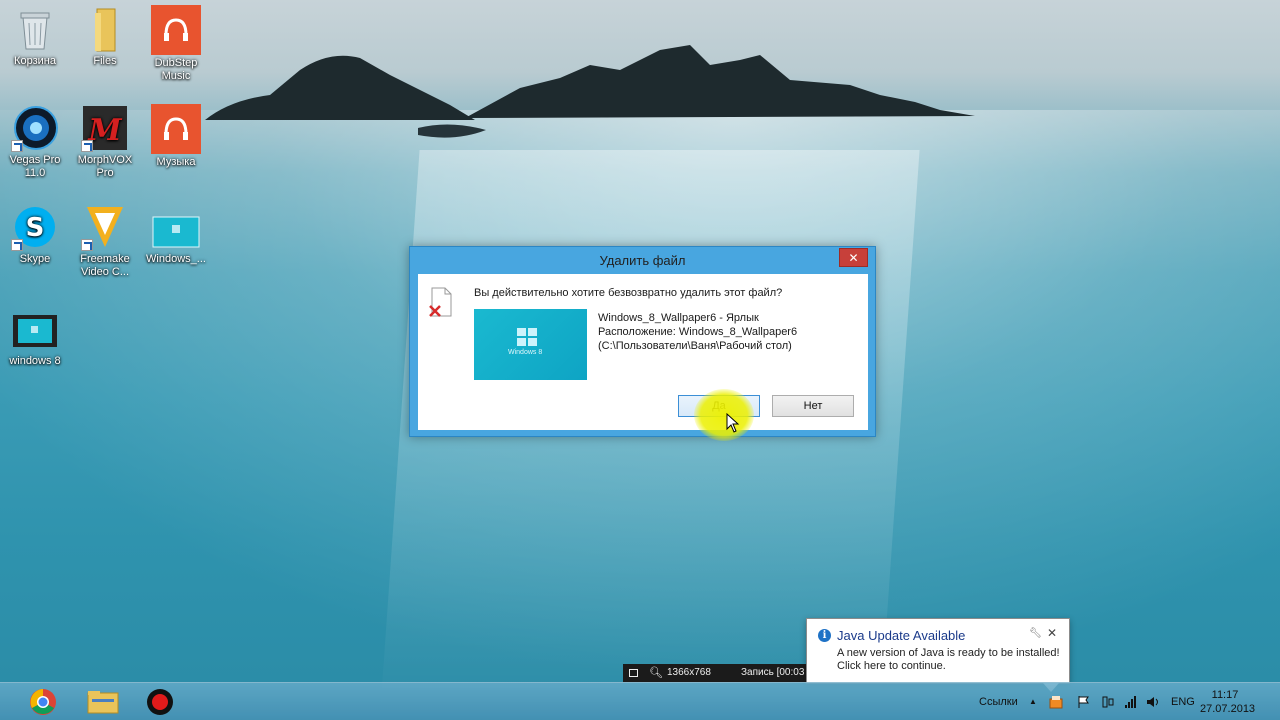 This screenshot has width=1280, height=720. I want to click on taskbar: Ссылки ▲ ENG 11:17 27.07.2013, so click(640, 701).